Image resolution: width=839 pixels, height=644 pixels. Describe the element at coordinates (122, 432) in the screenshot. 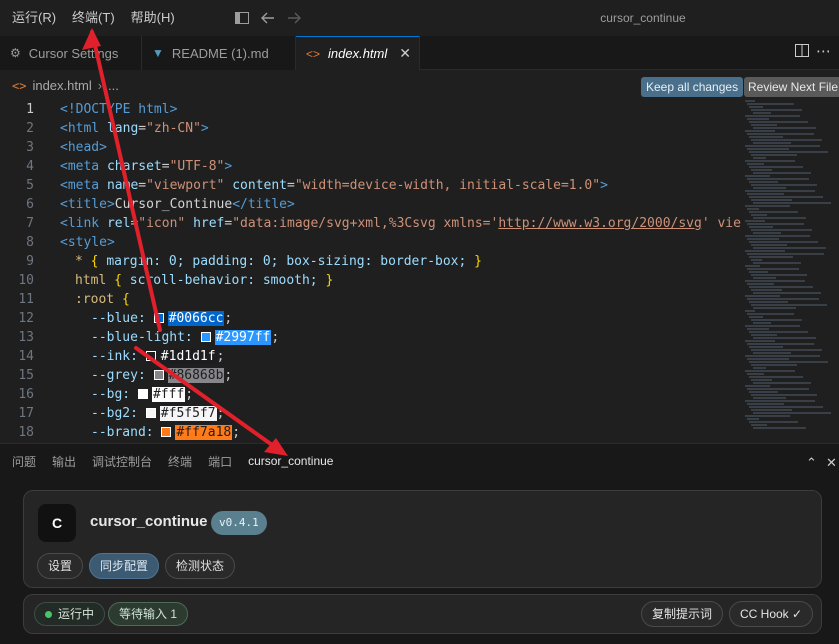

I see `code-token: --brand:` at that location.